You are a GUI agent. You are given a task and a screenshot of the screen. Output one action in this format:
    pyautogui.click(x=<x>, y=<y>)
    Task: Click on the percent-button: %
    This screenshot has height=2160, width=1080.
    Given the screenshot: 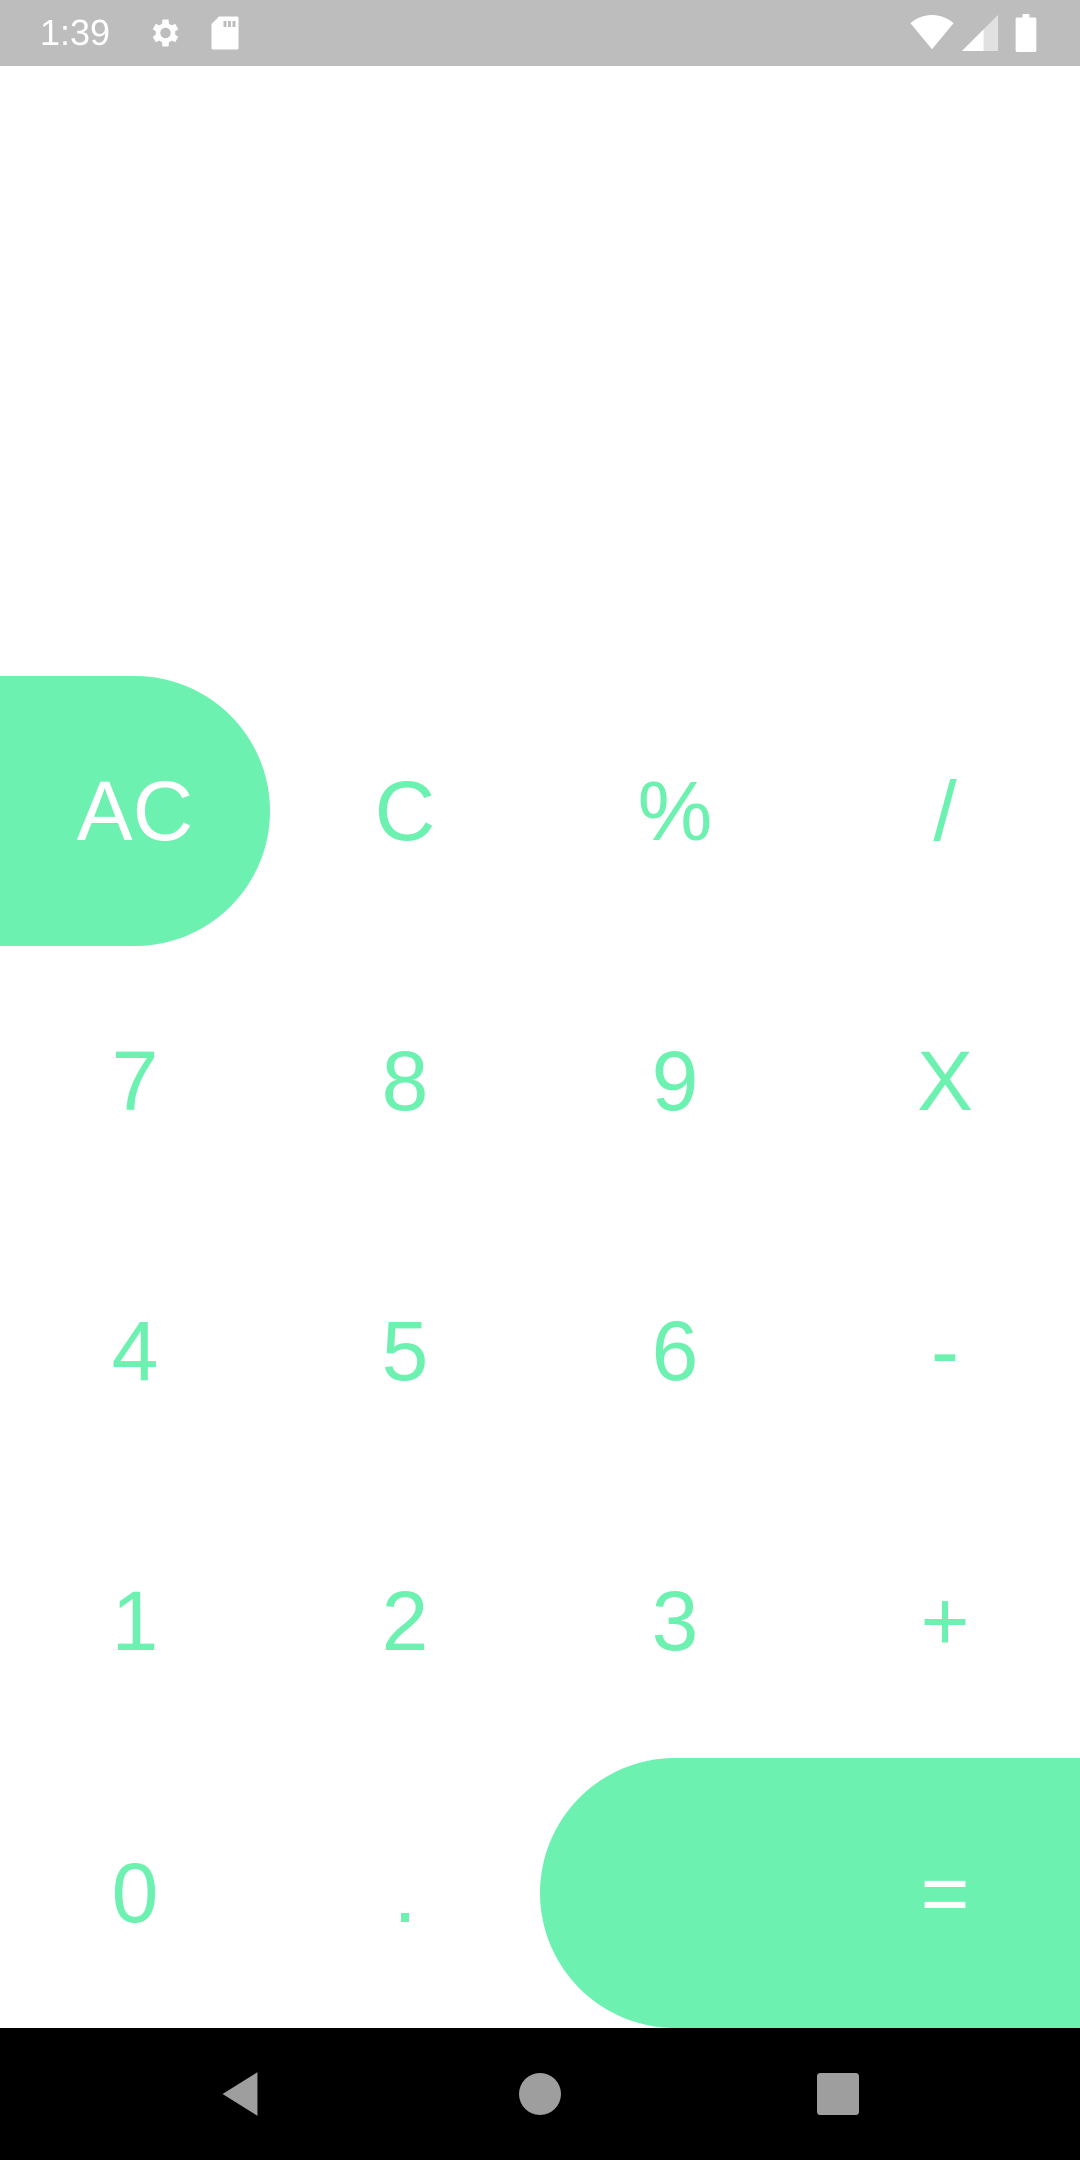 What is the action you would take?
    pyautogui.click(x=675, y=811)
    